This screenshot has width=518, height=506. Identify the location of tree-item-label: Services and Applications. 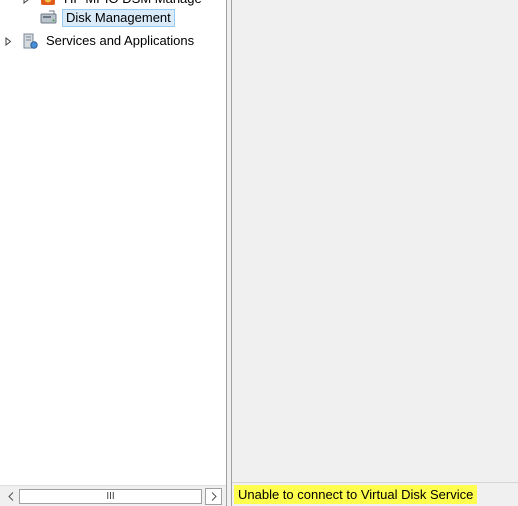
(120, 40).